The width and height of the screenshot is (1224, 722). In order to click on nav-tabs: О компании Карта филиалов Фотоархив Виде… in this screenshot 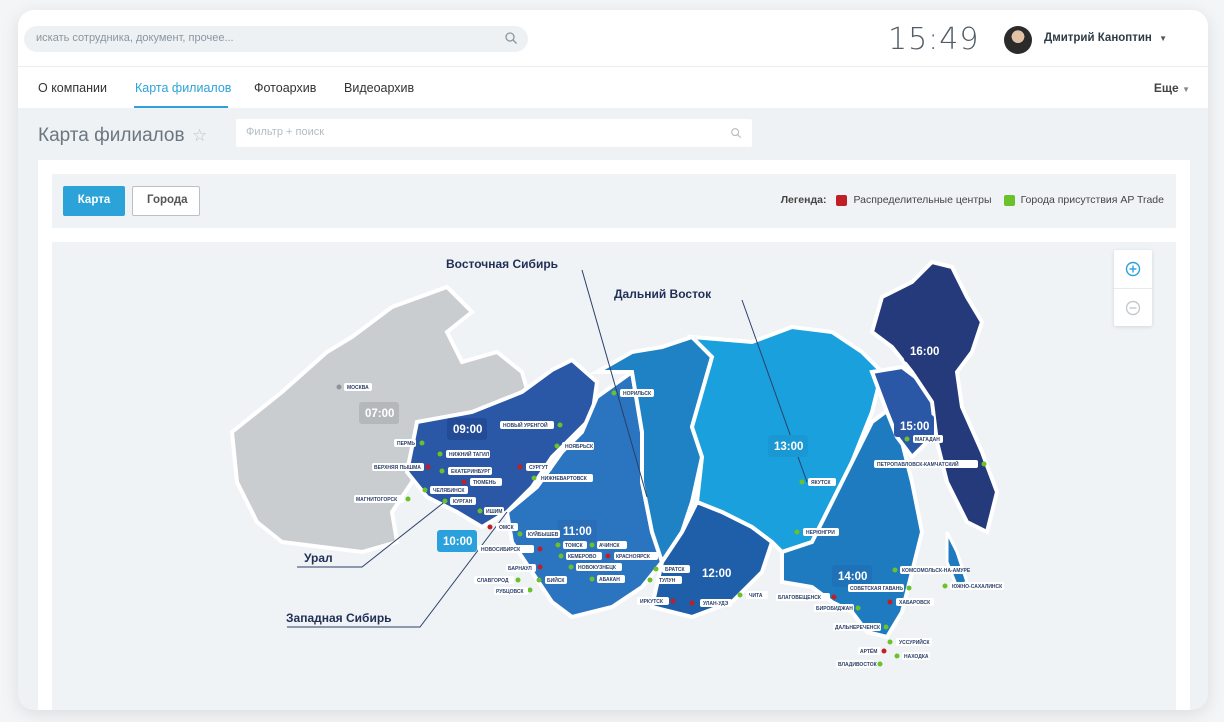, I will do `click(613, 87)`.